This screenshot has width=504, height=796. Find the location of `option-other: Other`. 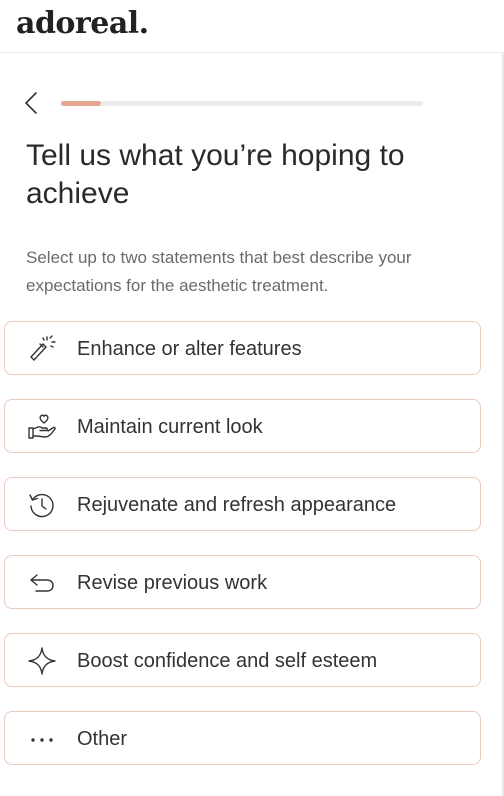

option-other: Other is located at coordinates (242, 738).